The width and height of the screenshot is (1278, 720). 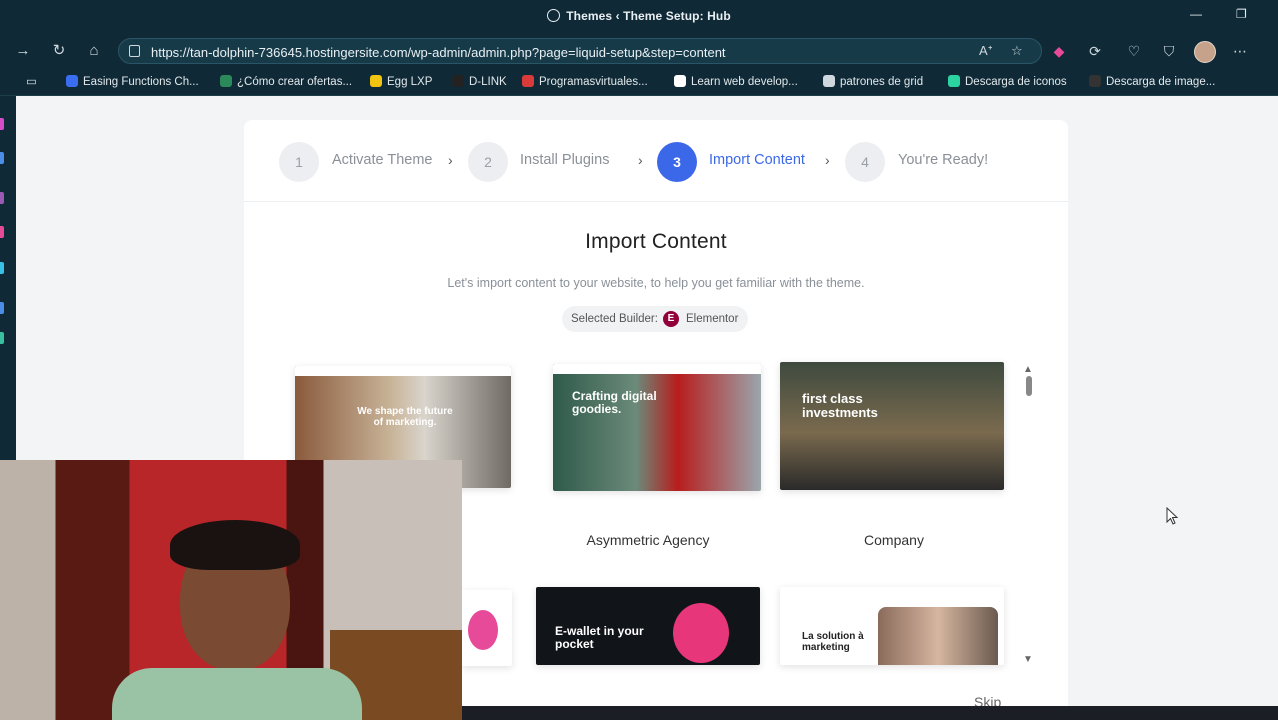 What do you see at coordinates (614, 403) in the screenshot?
I see `demo-headline: Crafting digital goodies.` at bounding box center [614, 403].